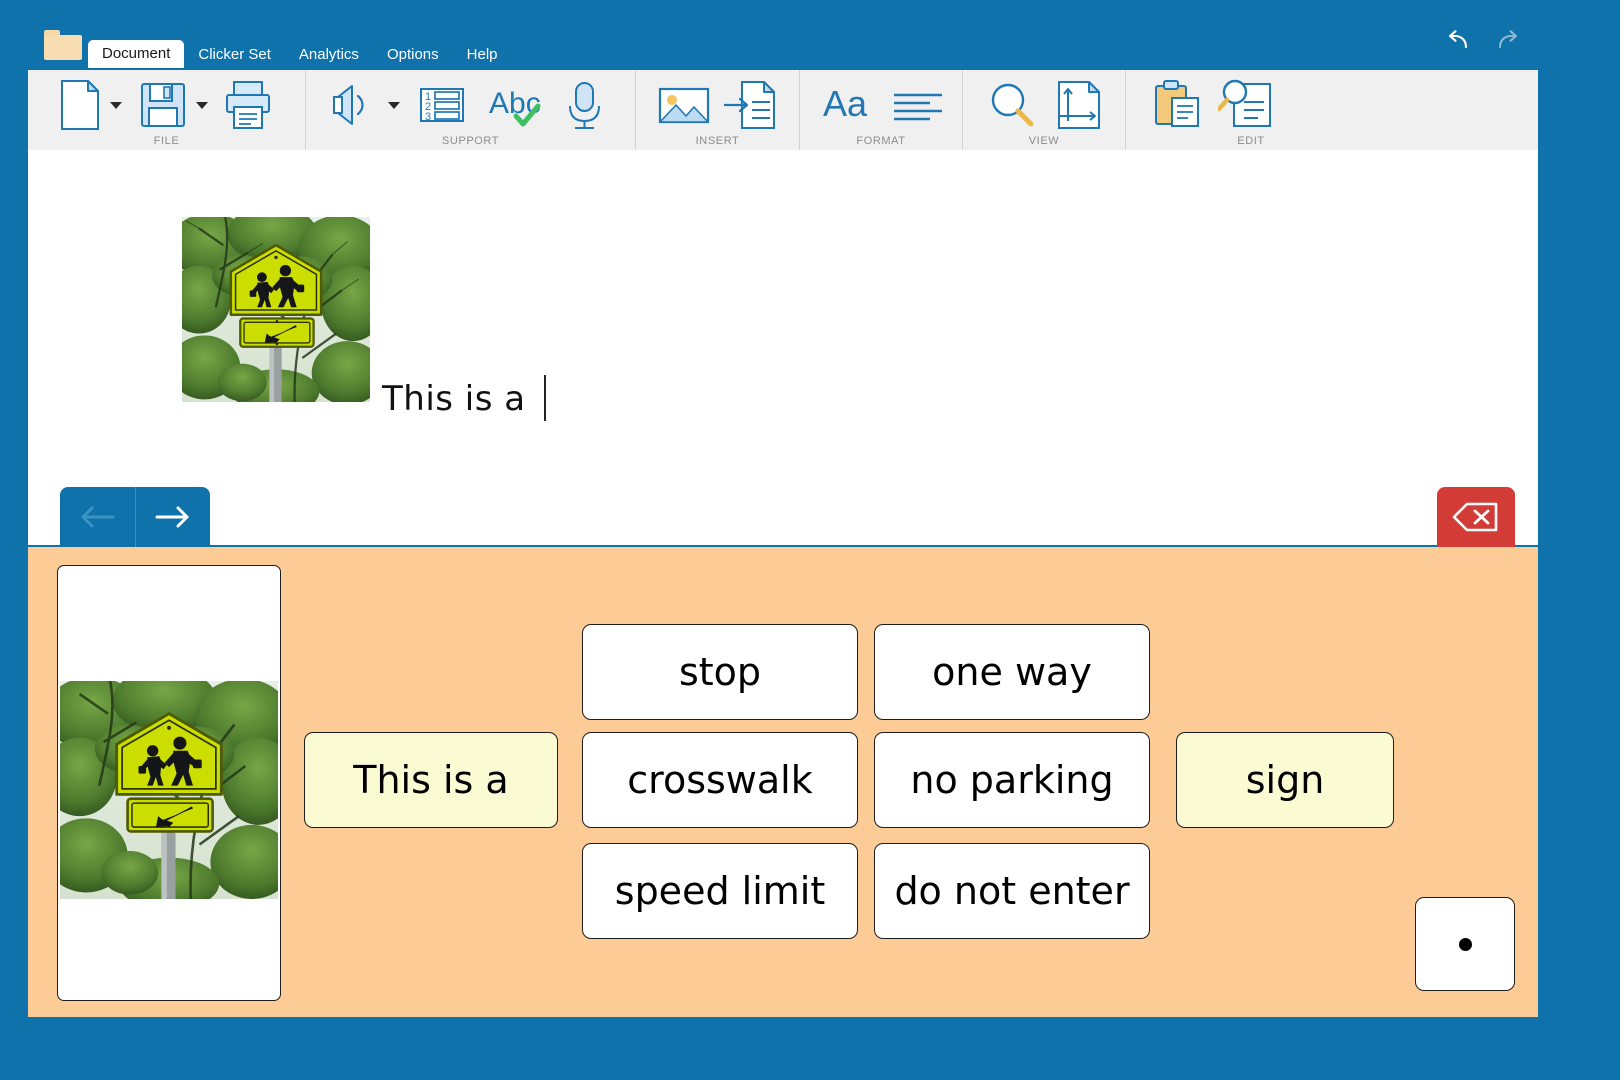 This screenshot has width=1620, height=1080. What do you see at coordinates (1078, 105) in the screenshot?
I see `page-layout-icon` at bounding box center [1078, 105].